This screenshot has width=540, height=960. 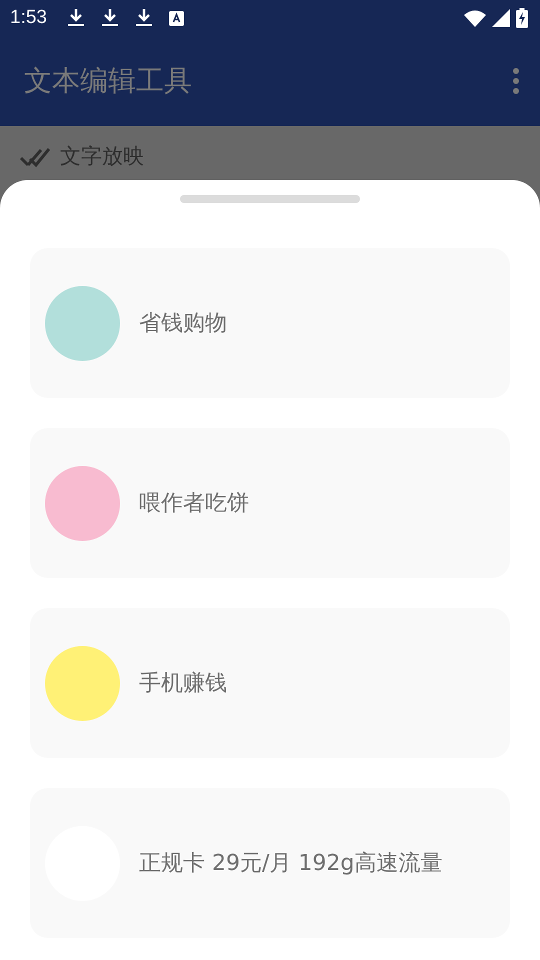 What do you see at coordinates (475, 18) in the screenshot?
I see `wifi-icon` at bounding box center [475, 18].